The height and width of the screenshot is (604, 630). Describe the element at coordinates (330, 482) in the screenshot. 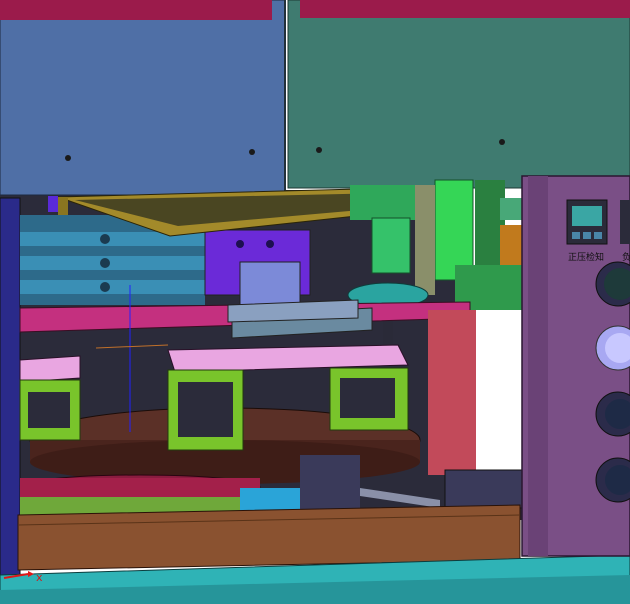

I see `drive-motor-housing` at that location.